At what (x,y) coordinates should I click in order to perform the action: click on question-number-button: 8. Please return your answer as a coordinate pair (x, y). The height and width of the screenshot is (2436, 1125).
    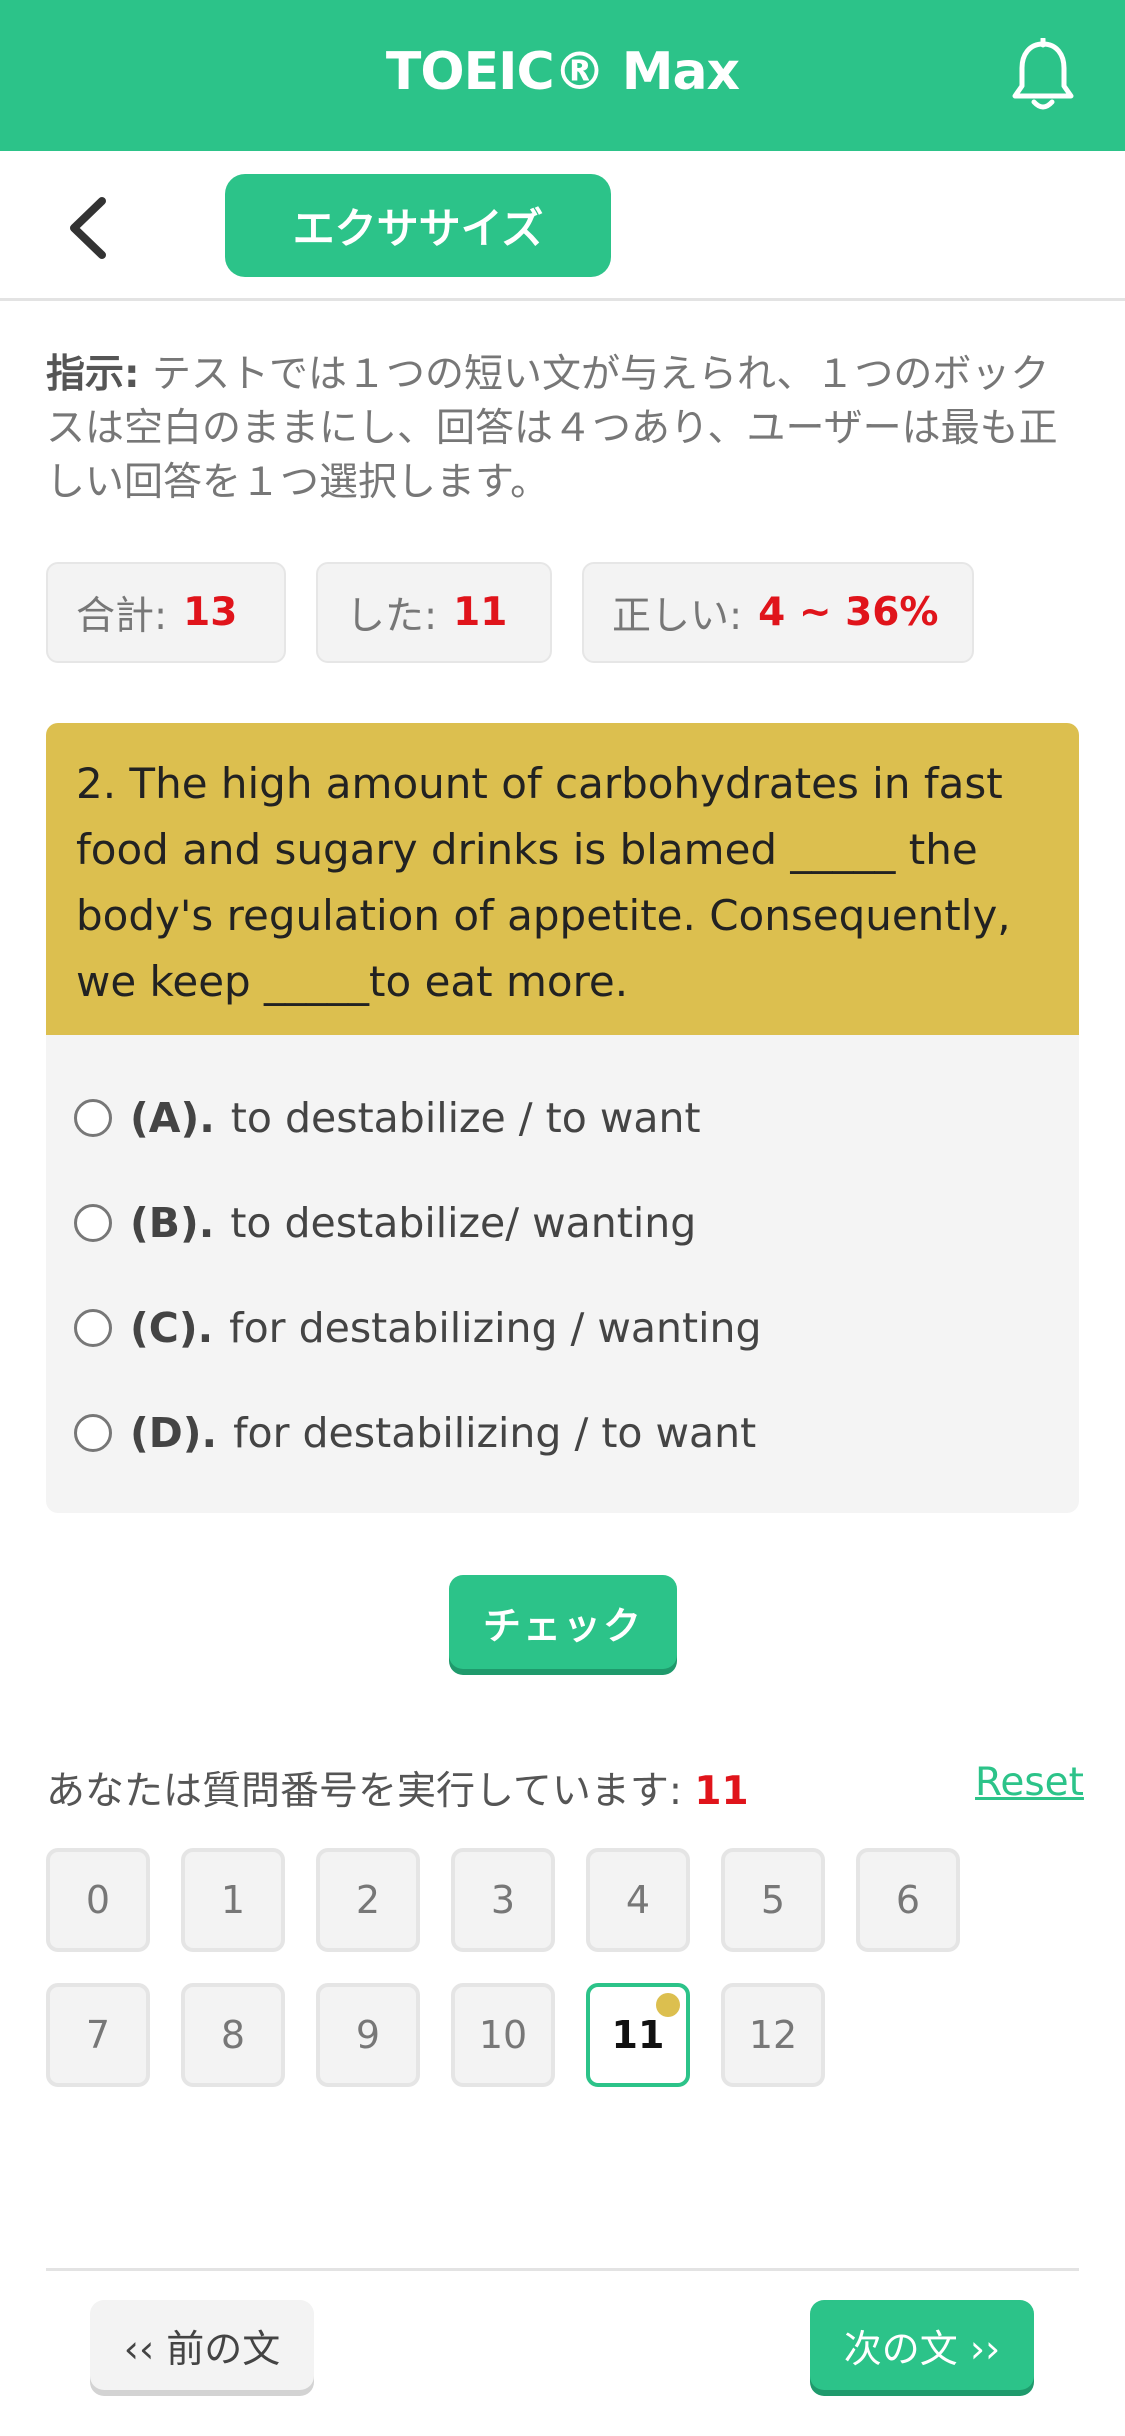
    Looking at the image, I should click on (233, 2035).